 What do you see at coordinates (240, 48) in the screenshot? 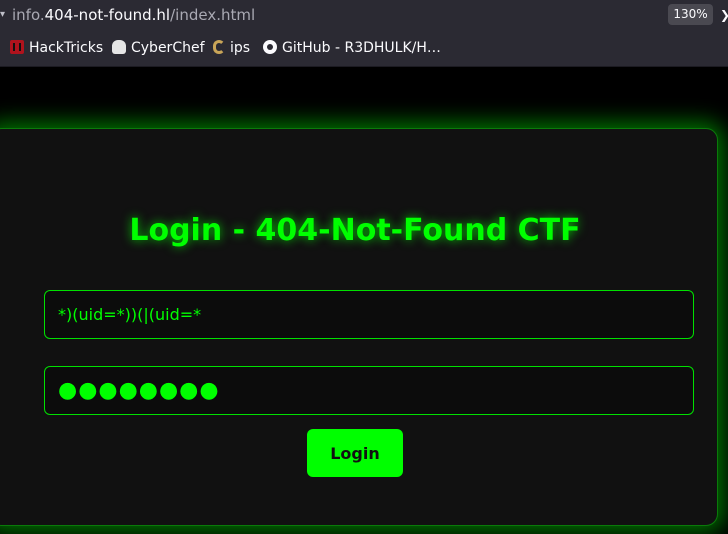
I see `bookmark-label: ips` at bounding box center [240, 48].